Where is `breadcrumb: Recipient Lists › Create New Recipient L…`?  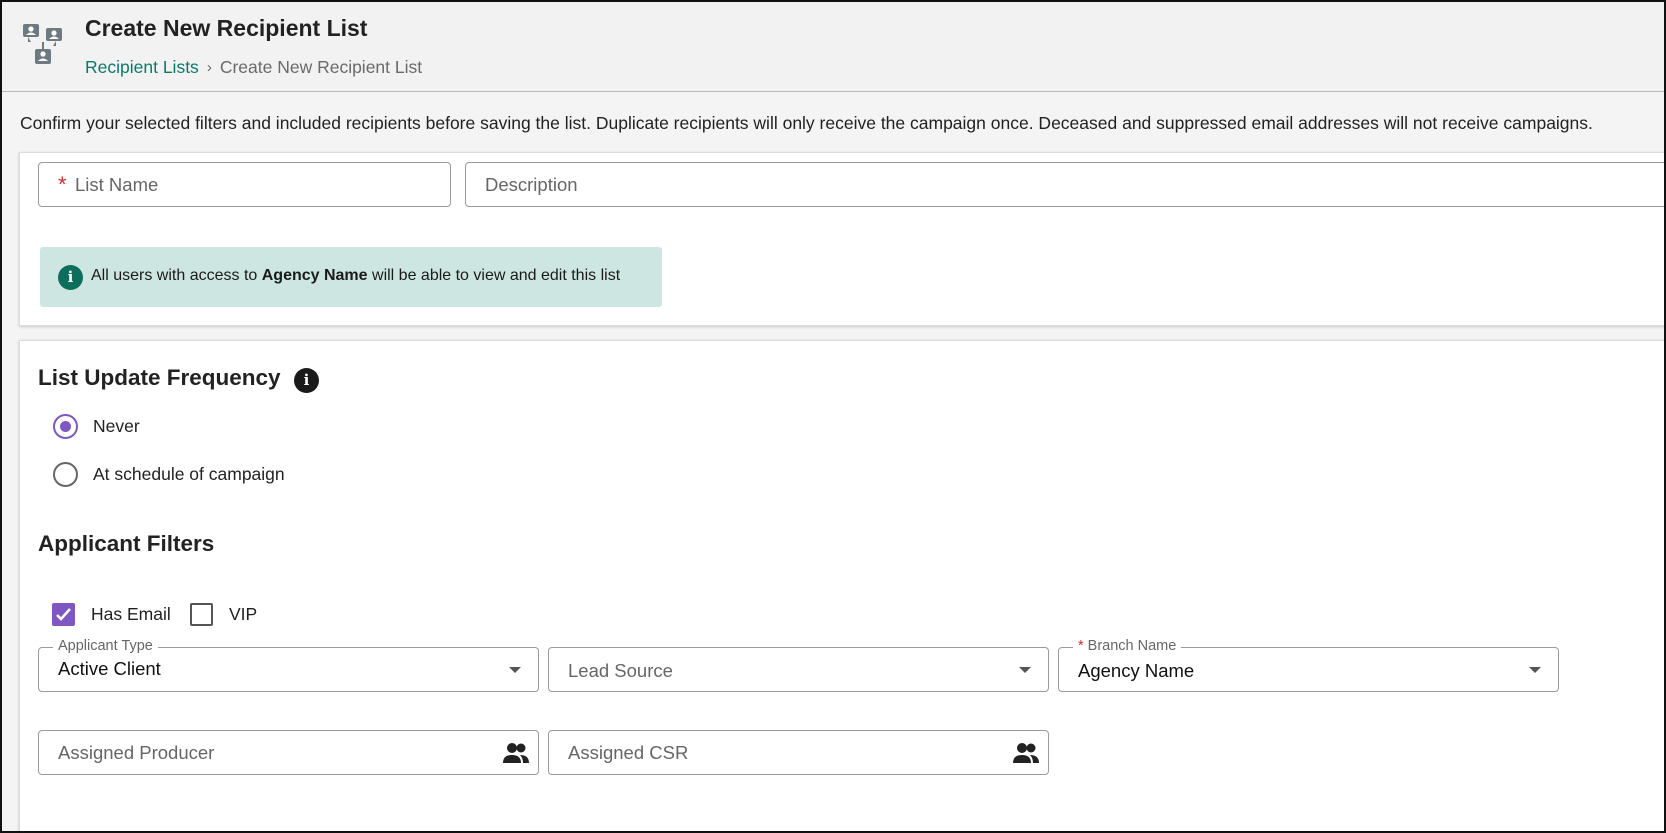
breadcrumb: Recipient Lists › Create New Recipient L… is located at coordinates (253, 67).